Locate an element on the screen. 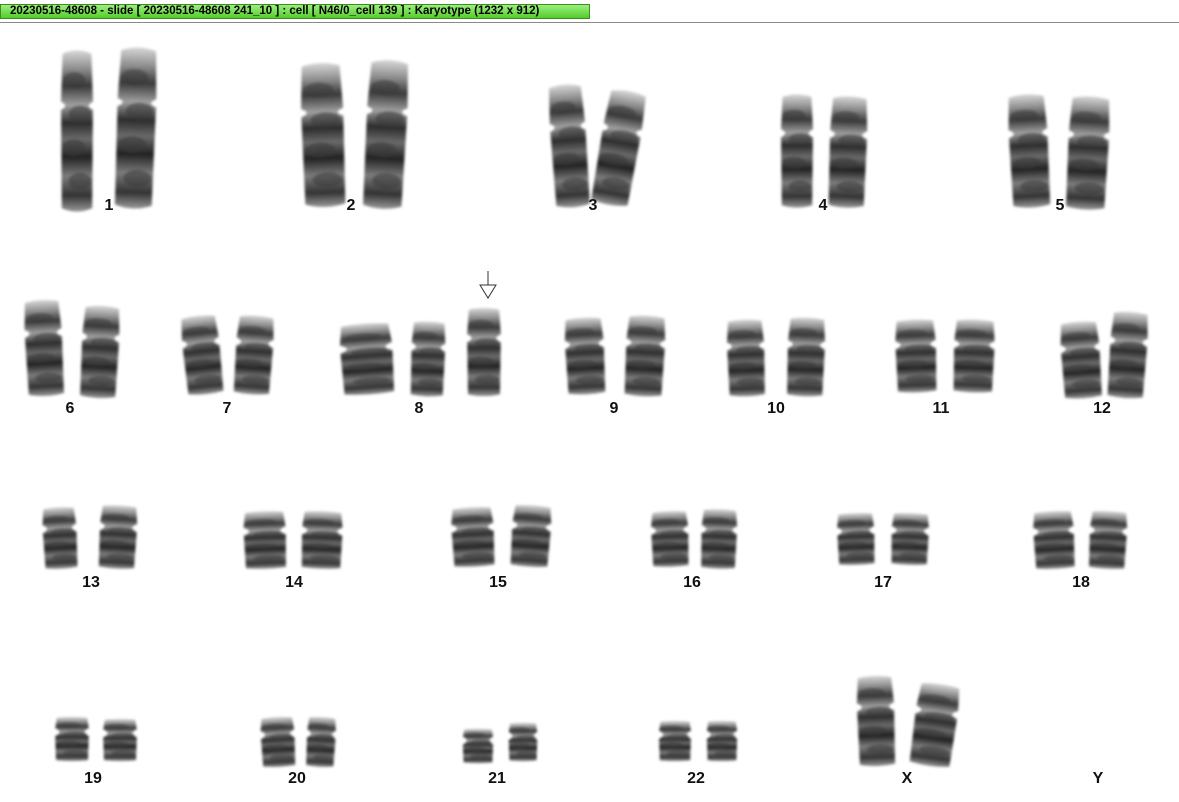  chromosome-label-4: 4 is located at coordinates (823, 205).